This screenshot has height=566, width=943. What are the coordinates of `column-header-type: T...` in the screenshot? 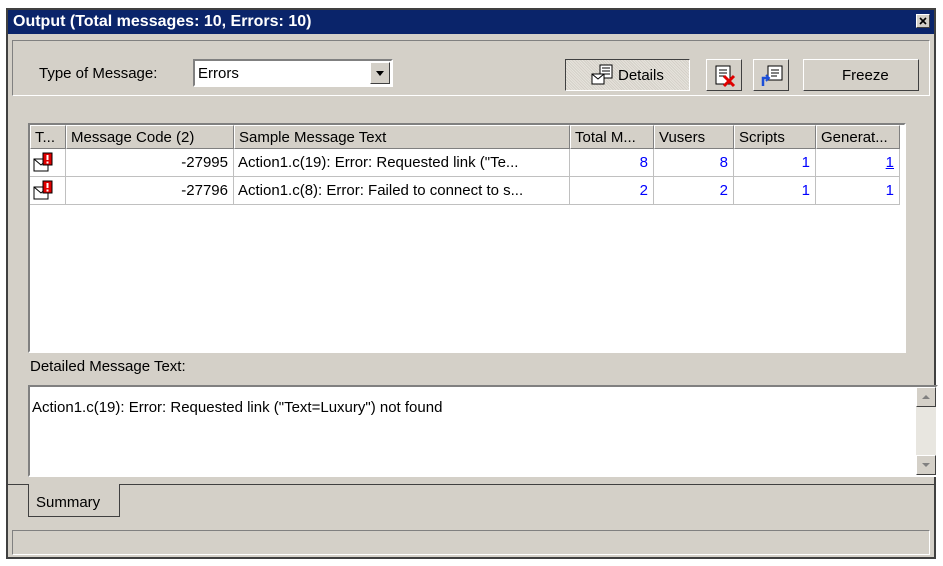 It's located at (48, 137).